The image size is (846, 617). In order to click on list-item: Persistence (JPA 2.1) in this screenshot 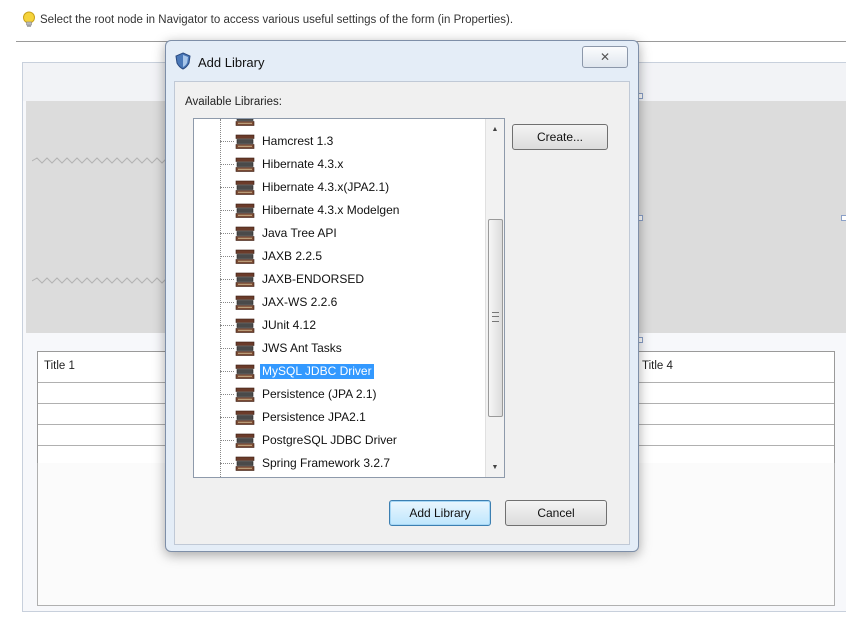, I will do `click(339, 394)`.